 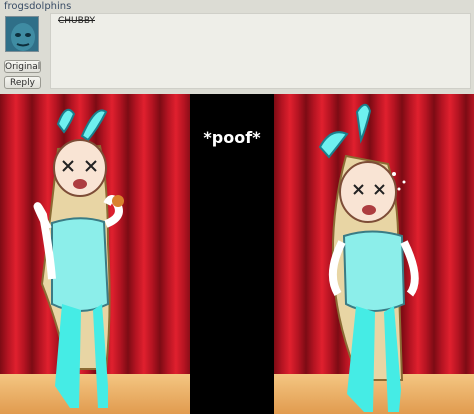 I want to click on reply-button: Reply, so click(x=22, y=82).